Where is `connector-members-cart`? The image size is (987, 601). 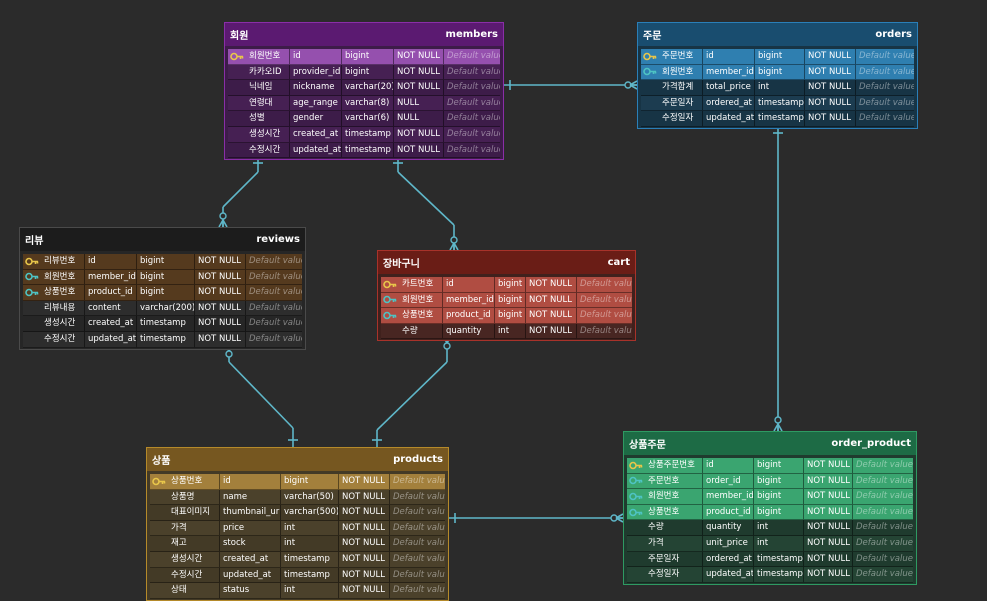
connector-members-cart is located at coordinates (426, 198).